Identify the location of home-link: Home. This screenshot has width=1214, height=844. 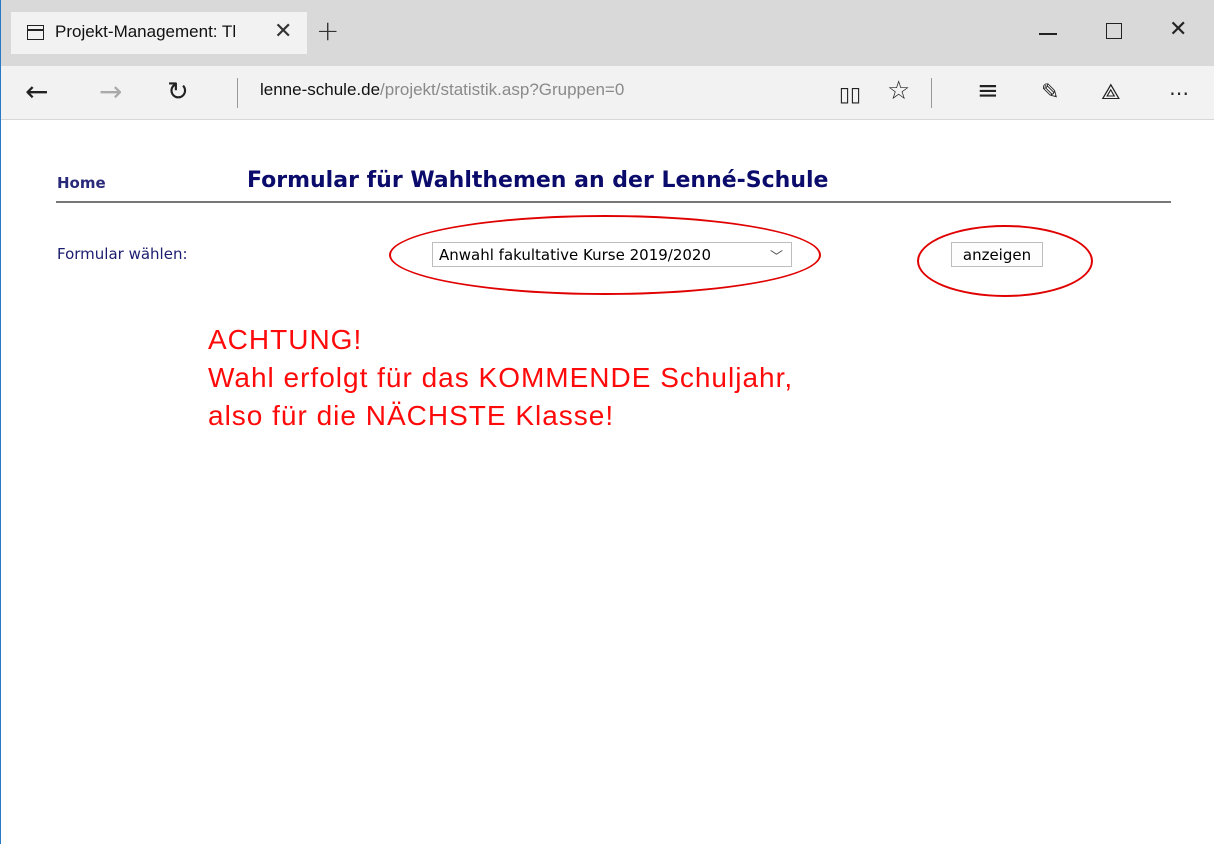
(81, 183).